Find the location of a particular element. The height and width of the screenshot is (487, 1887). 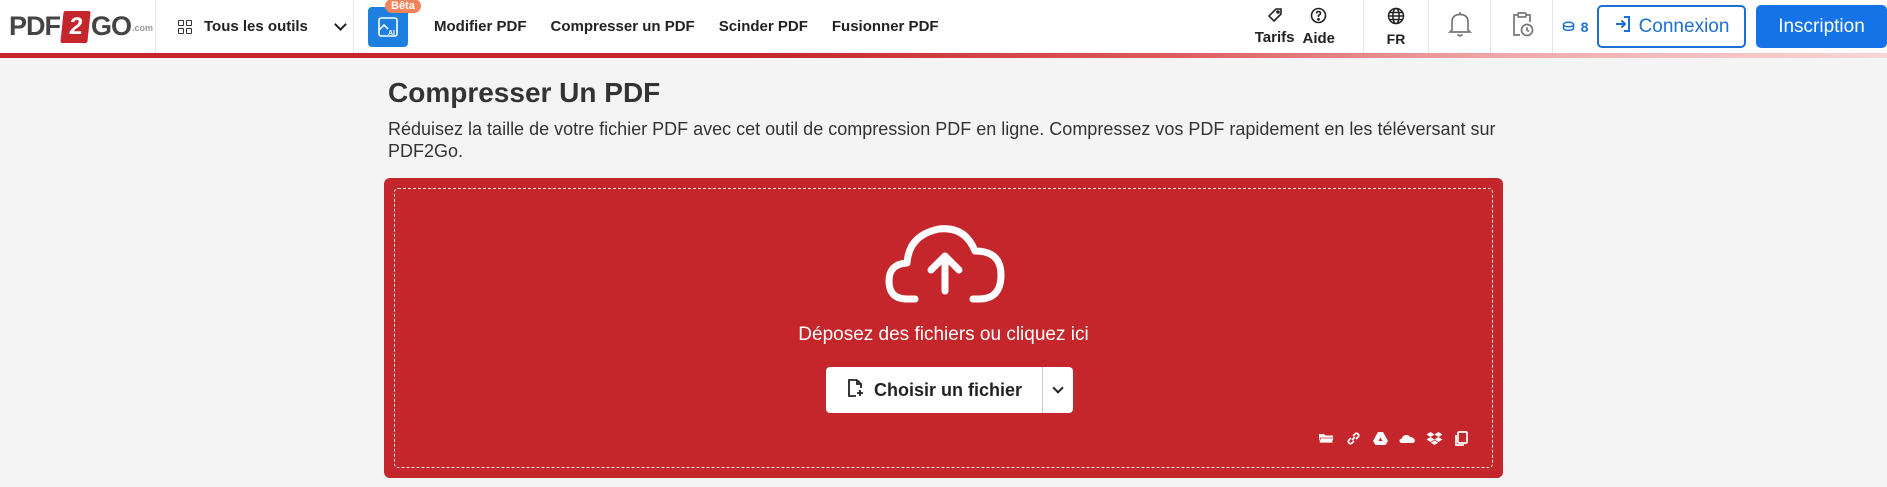

file-add-icon is located at coordinates (855, 390).